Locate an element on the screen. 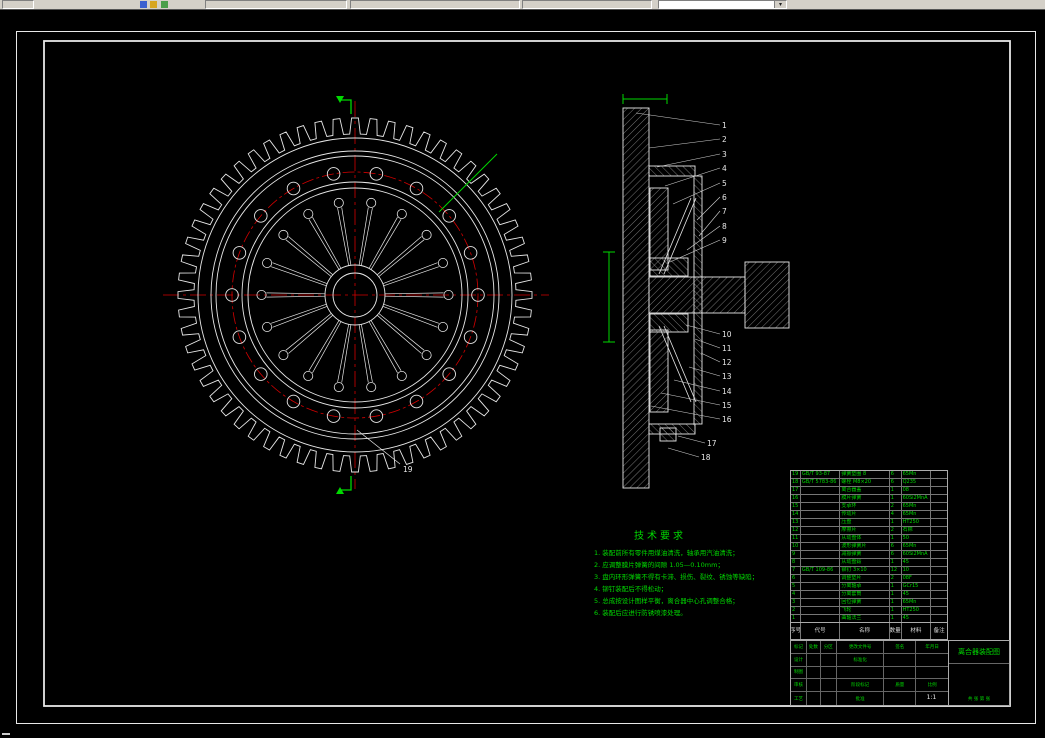  bom-cell: 膜片弹簧 is located at coordinates (865, 498).